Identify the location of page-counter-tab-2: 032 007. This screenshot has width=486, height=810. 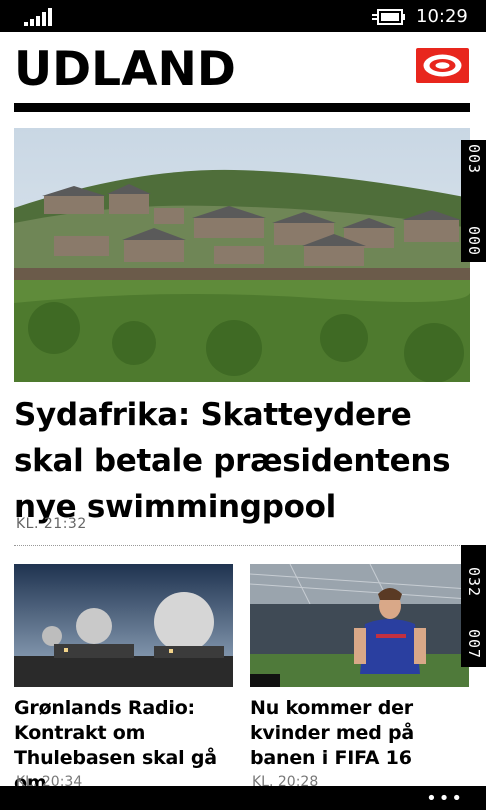
(473, 606).